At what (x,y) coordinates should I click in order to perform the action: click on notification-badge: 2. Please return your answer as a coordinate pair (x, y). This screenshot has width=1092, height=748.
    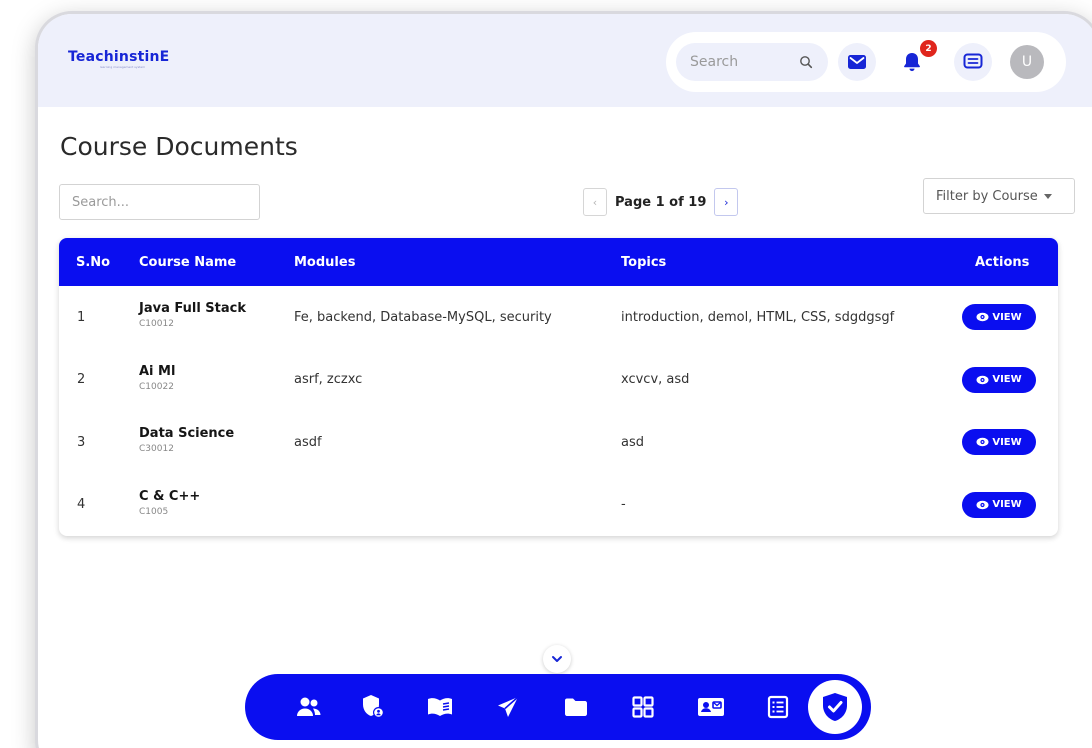
    Looking at the image, I should click on (928, 48).